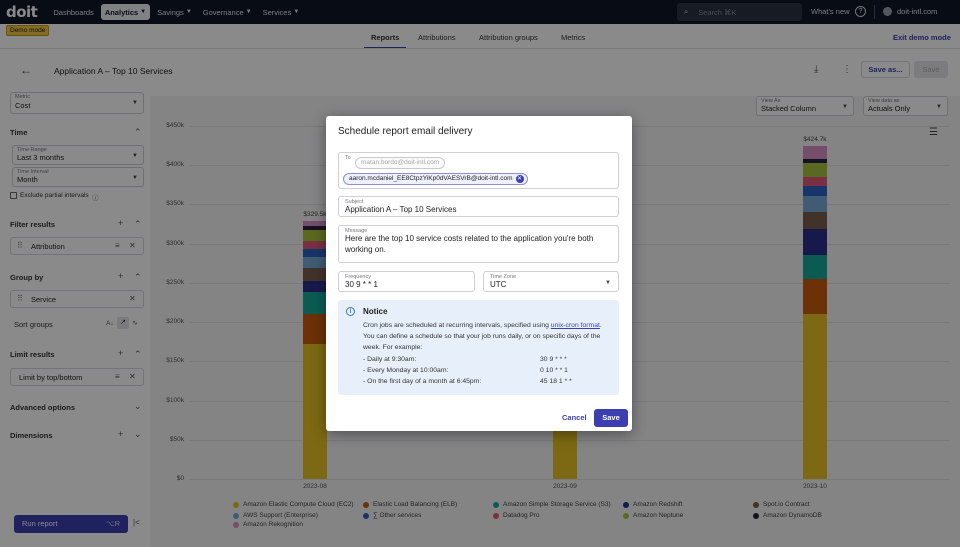  I want to click on example-desc: - Daily at 9:30am:, so click(390, 359).